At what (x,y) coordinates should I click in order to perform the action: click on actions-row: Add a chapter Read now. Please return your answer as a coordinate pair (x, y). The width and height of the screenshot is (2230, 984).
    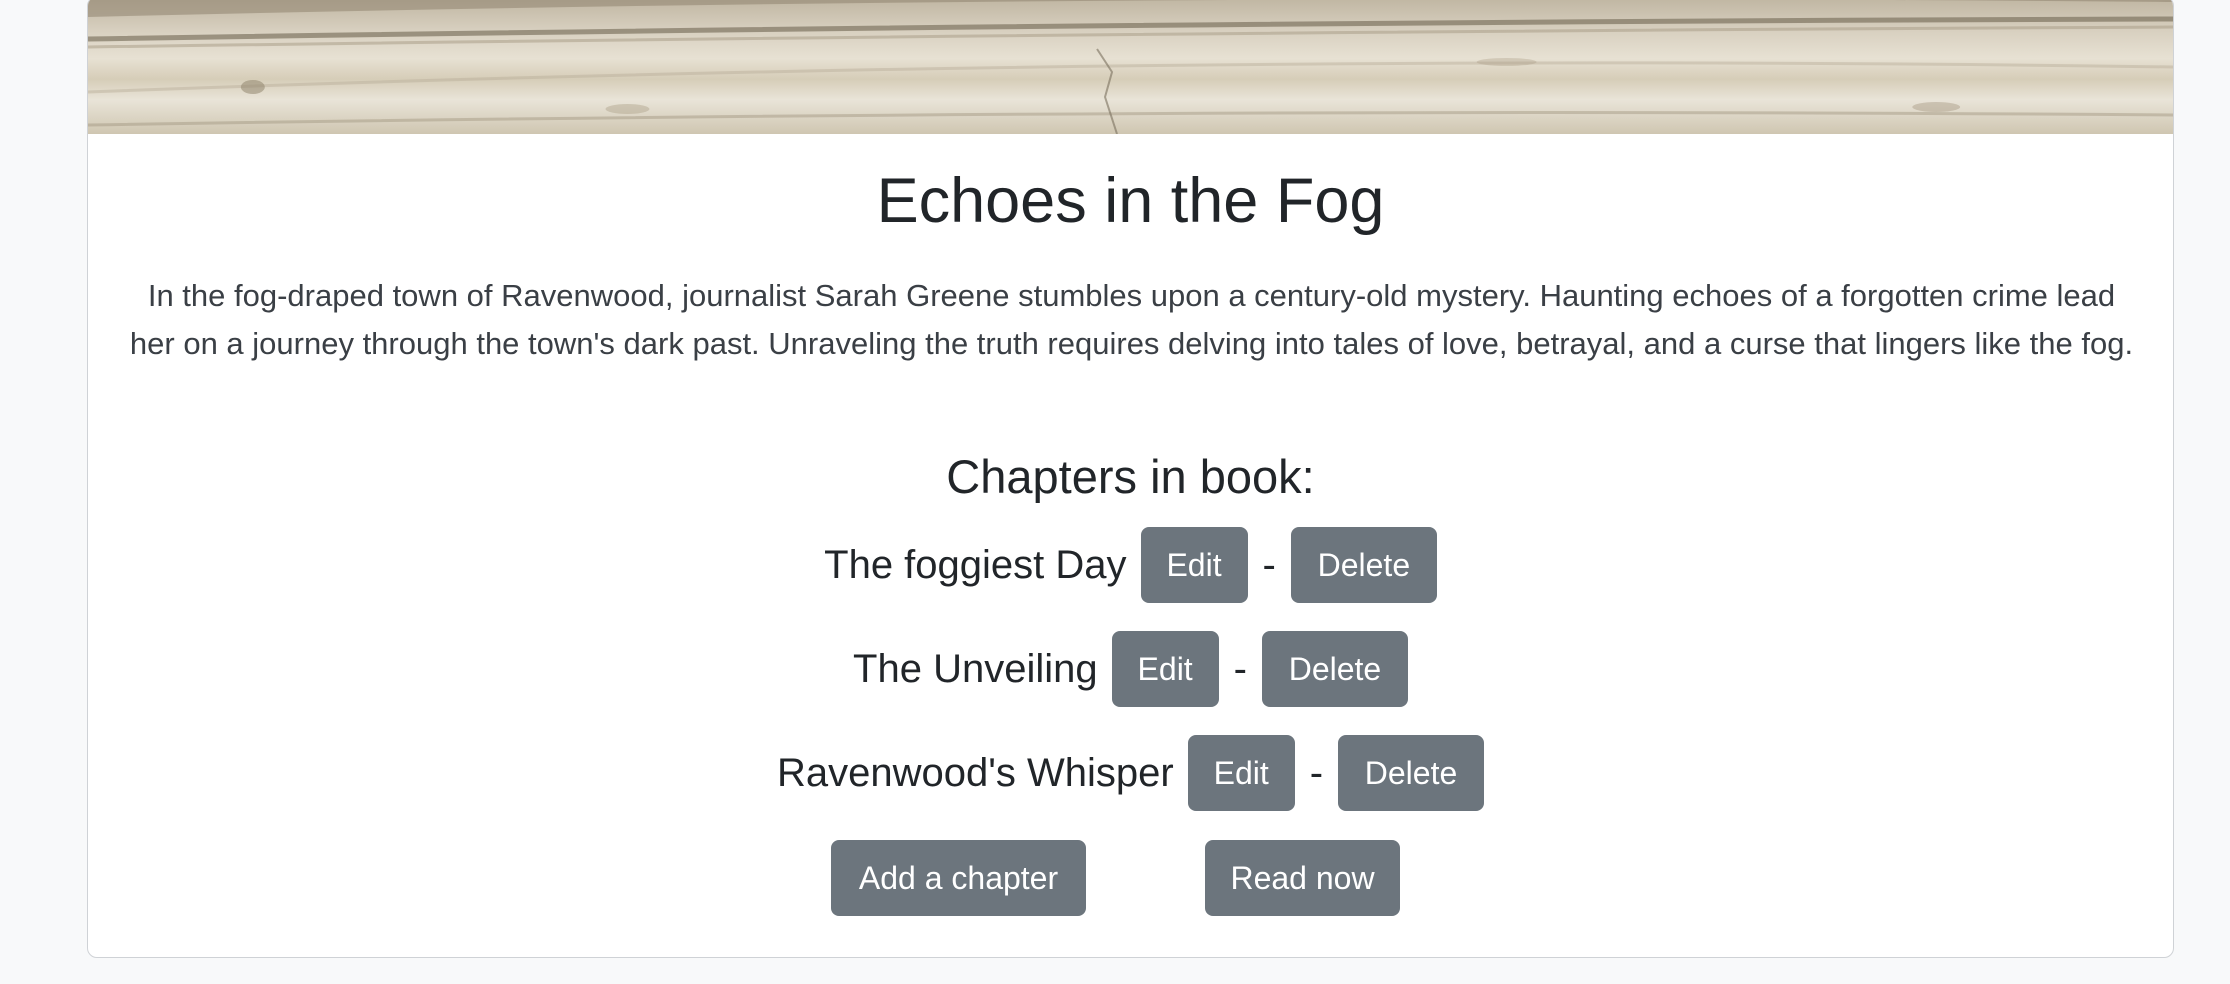
    Looking at the image, I should click on (1130, 878).